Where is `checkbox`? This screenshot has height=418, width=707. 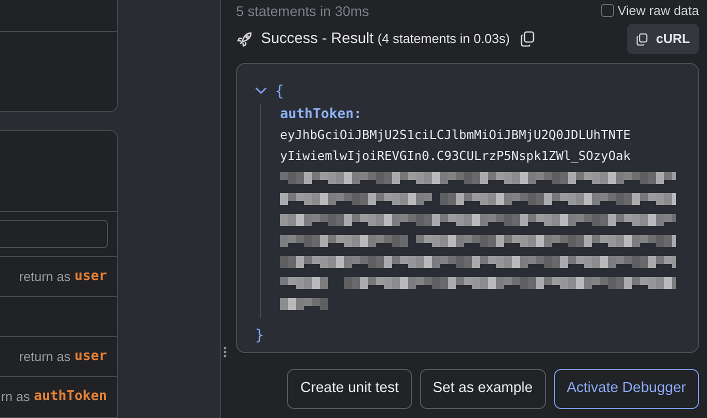 checkbox is located at coordinates (607, 11).